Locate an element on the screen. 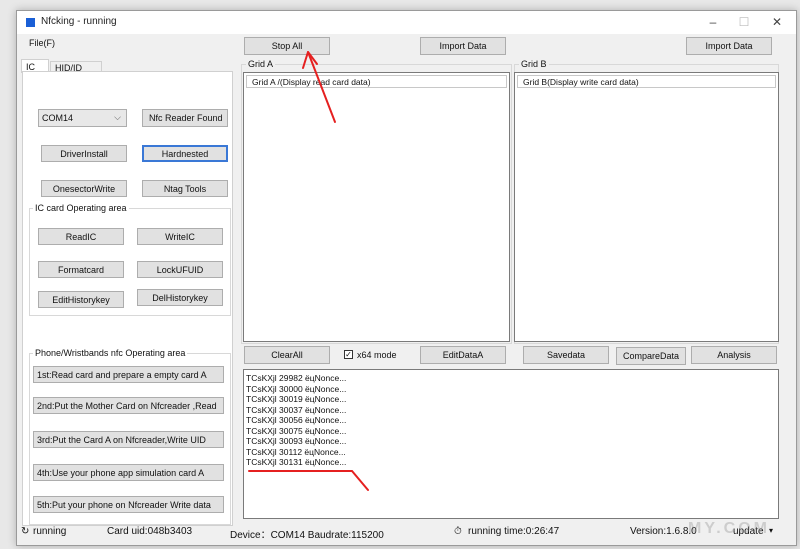 The width and height of the screenshot is (800, 549). menu-file: File(F) is located at coordinates (42, 43).